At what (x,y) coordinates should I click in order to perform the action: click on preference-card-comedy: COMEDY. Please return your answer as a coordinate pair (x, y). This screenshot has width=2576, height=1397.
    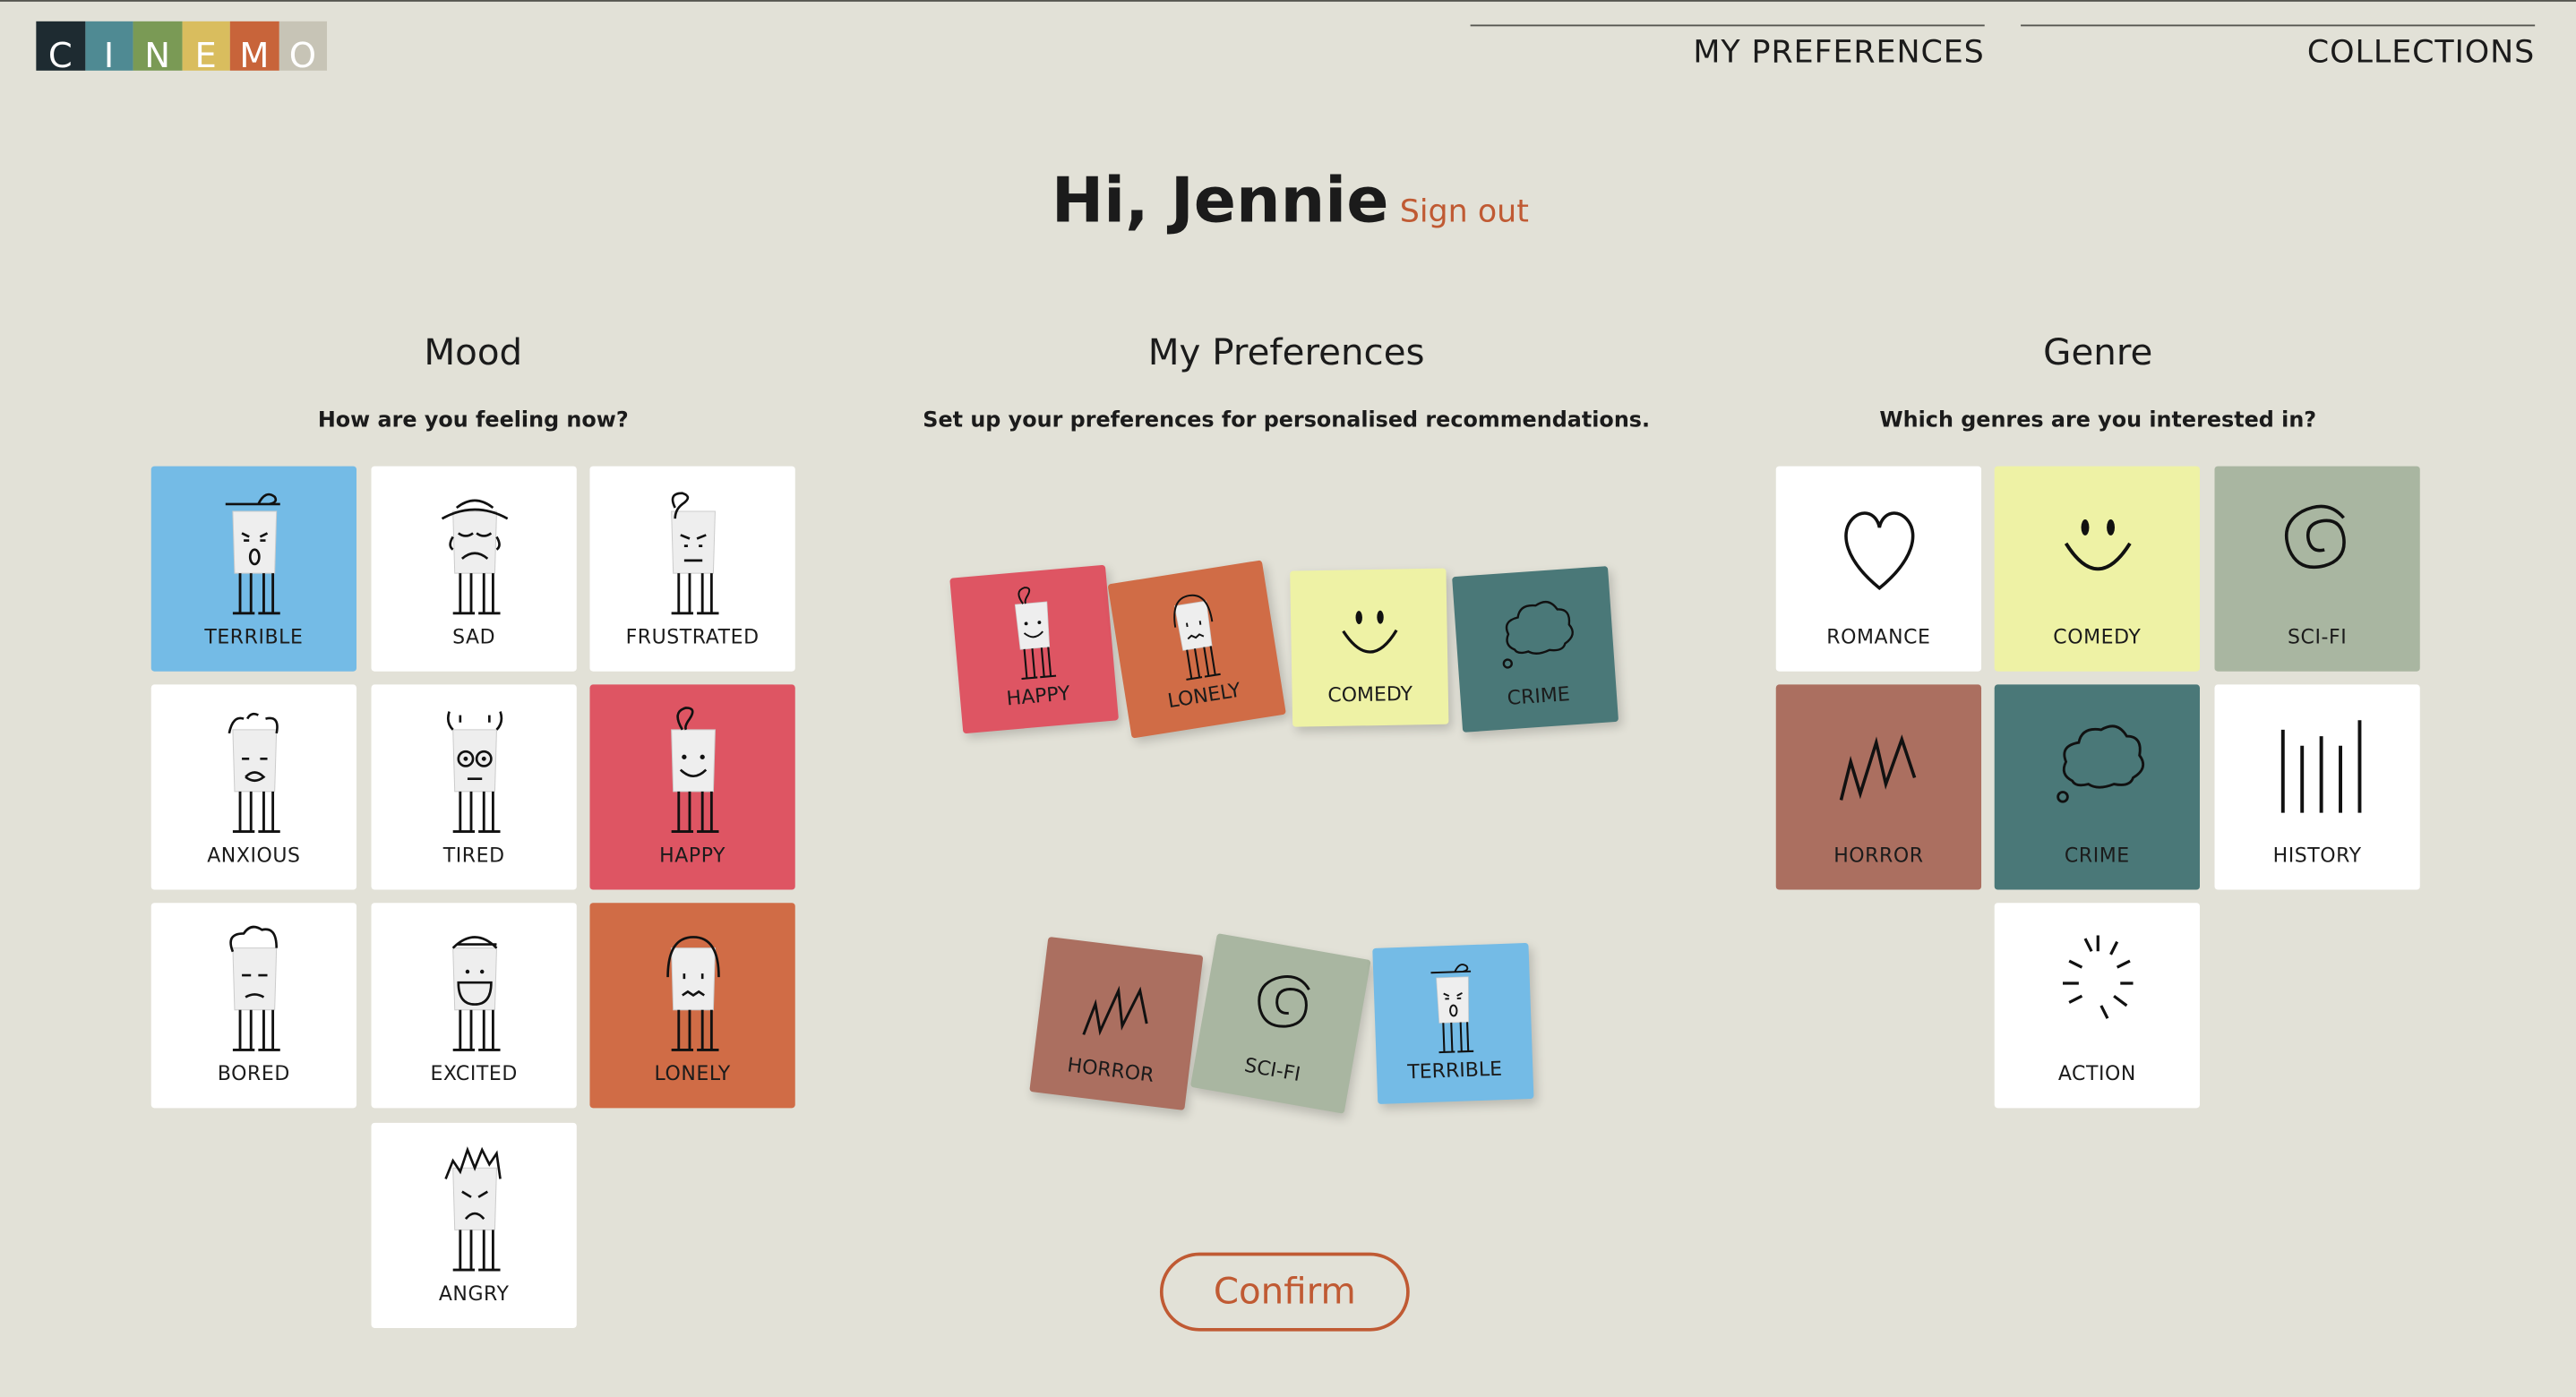
    Looking at the image, I should click on (1369, 647).